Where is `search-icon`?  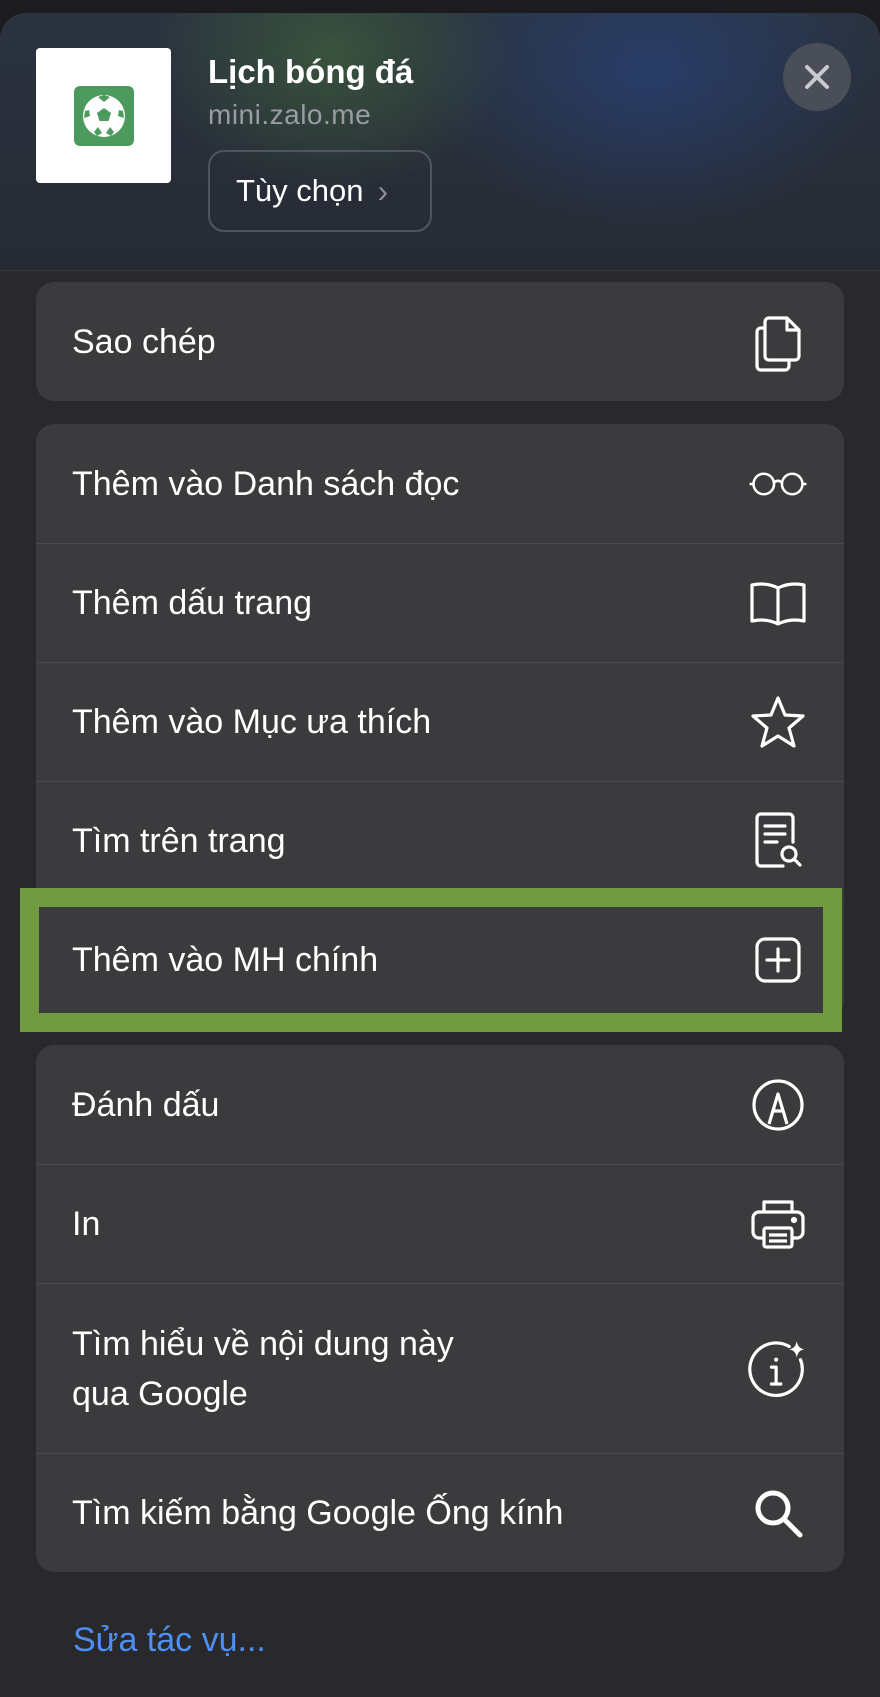 search-icon is located at coordinates (778, 1513).